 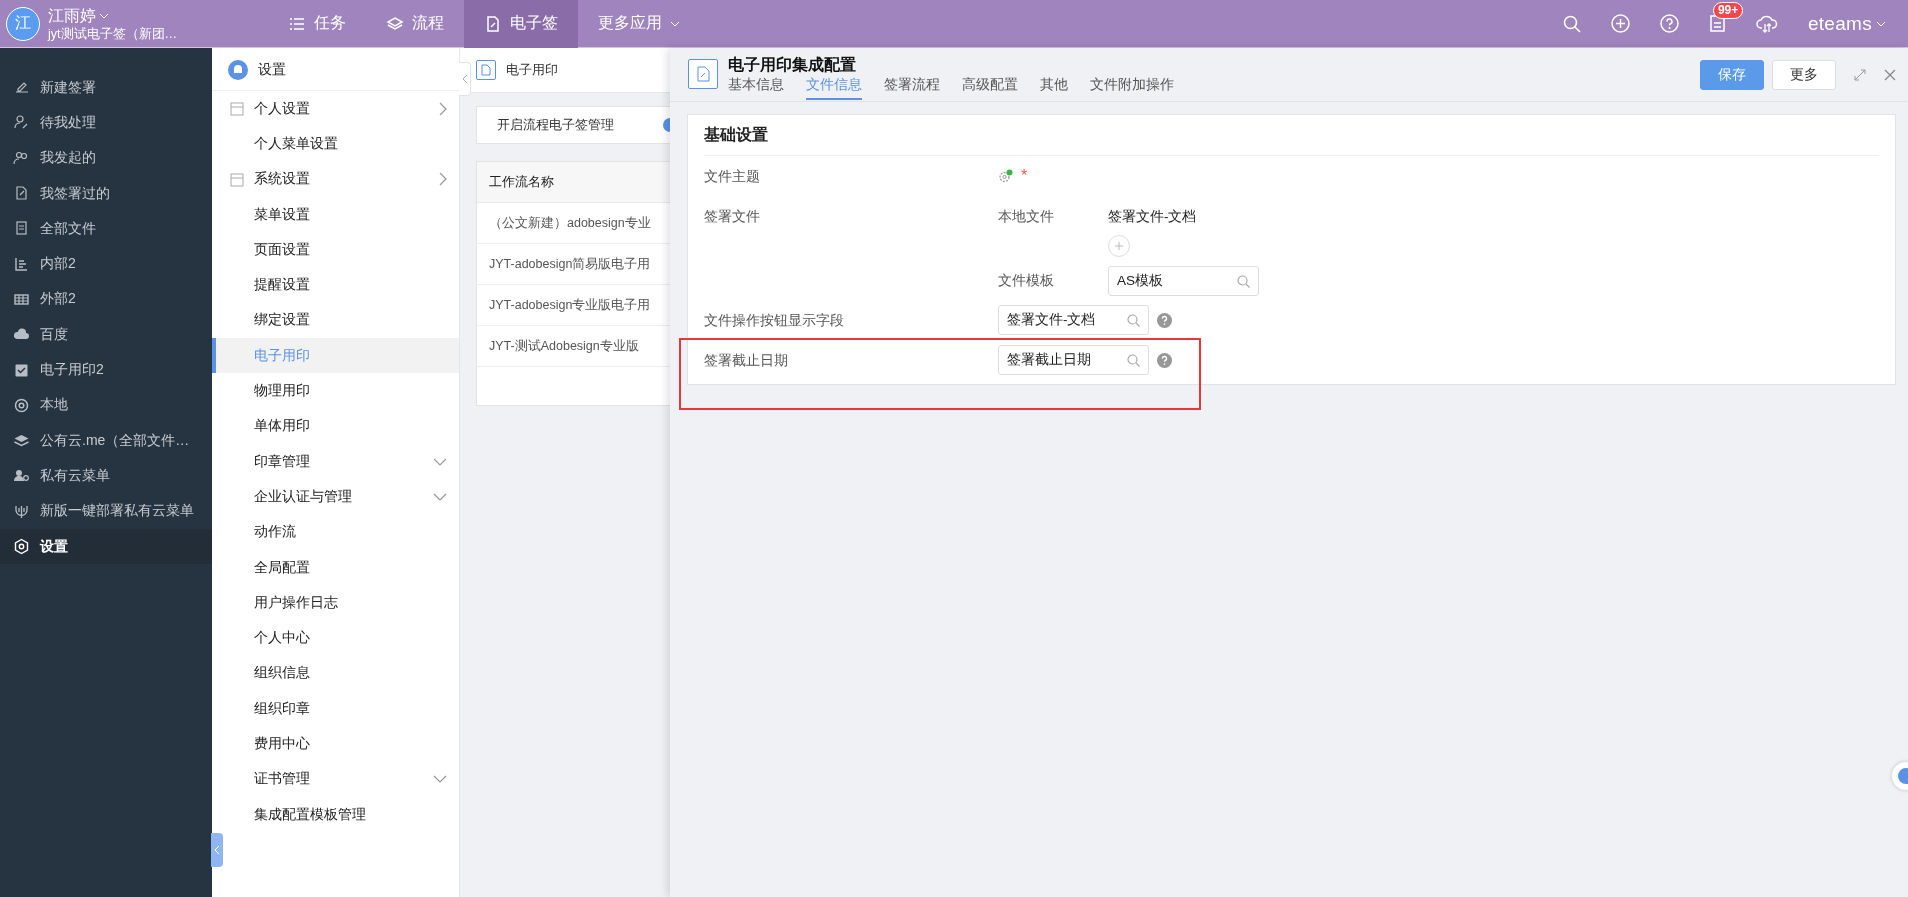 I want to click on menu-item: 提醒设置, so click(x=335, y=285).